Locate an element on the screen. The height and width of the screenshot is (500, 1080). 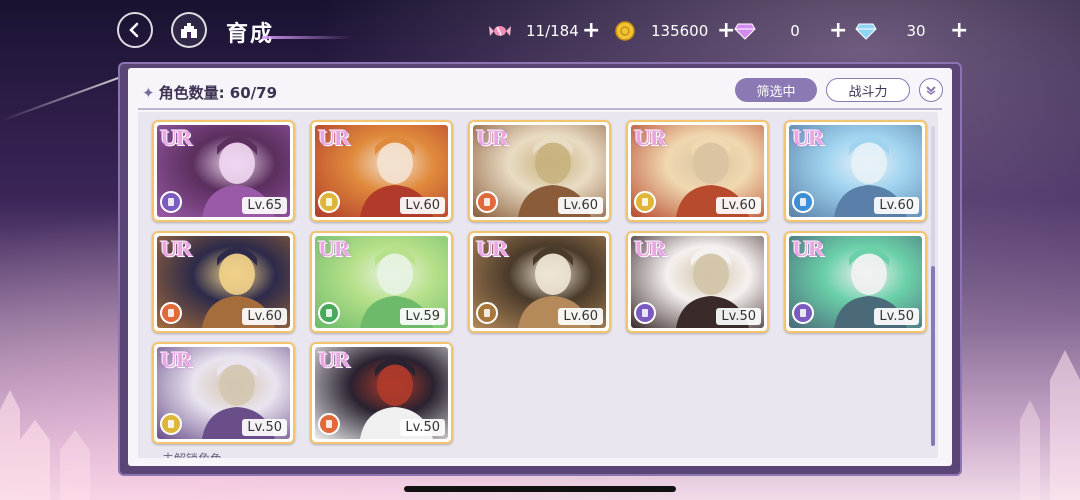
gold-coin-icon is located at coordinates (625, 31).